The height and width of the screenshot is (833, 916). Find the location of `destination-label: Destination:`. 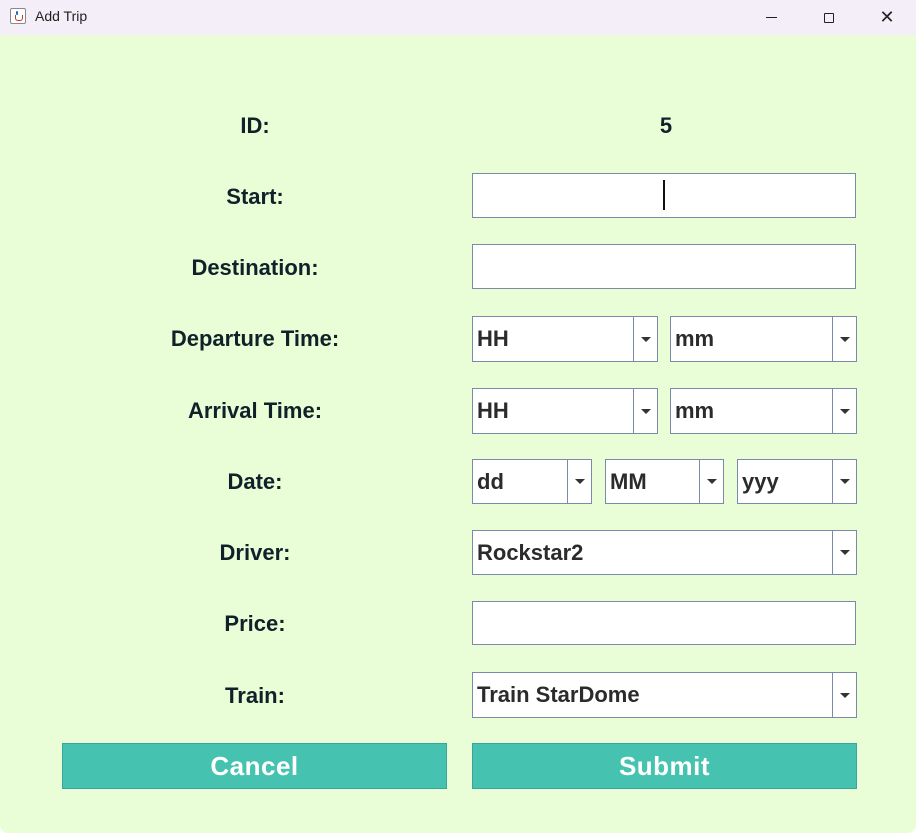

destination-label: Destination: is located at coordinates (255, 267).